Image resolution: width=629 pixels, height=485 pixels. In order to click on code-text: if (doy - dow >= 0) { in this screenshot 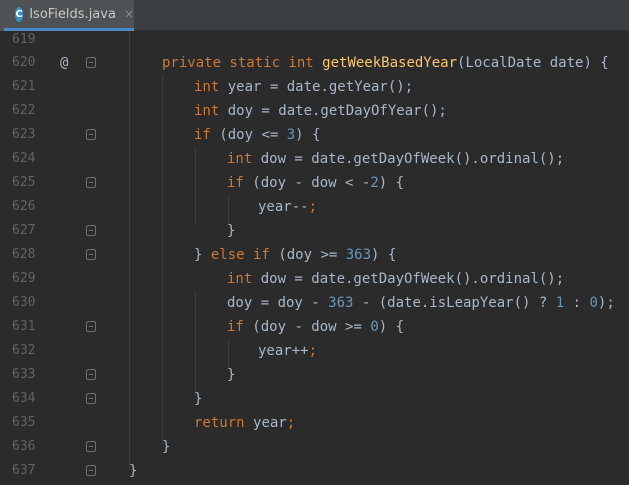, I will do `click(315, 327)`.